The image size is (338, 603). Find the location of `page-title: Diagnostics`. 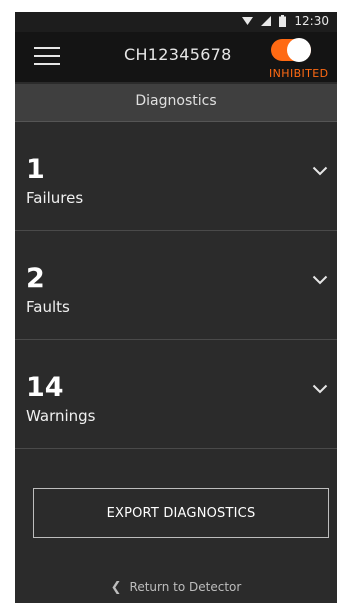

page-title: Diagnostics is located at coordinates (176, 101).